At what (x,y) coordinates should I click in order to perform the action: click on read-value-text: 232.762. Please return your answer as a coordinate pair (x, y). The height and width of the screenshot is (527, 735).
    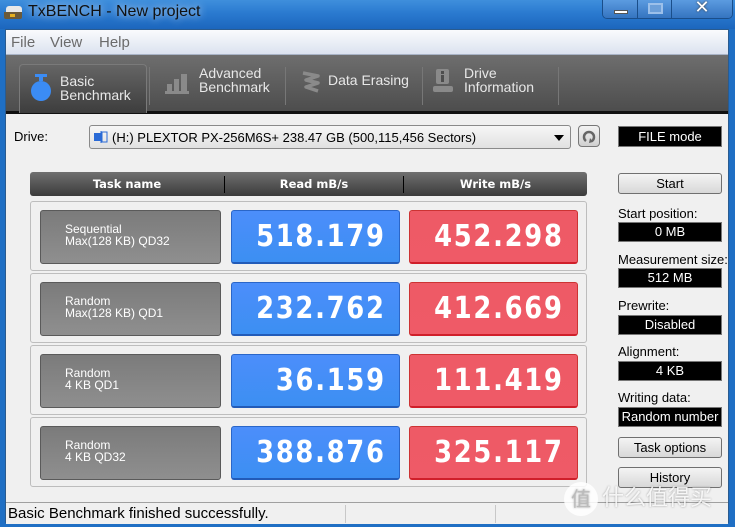
    Looking at the image, I should click on (321, 308).